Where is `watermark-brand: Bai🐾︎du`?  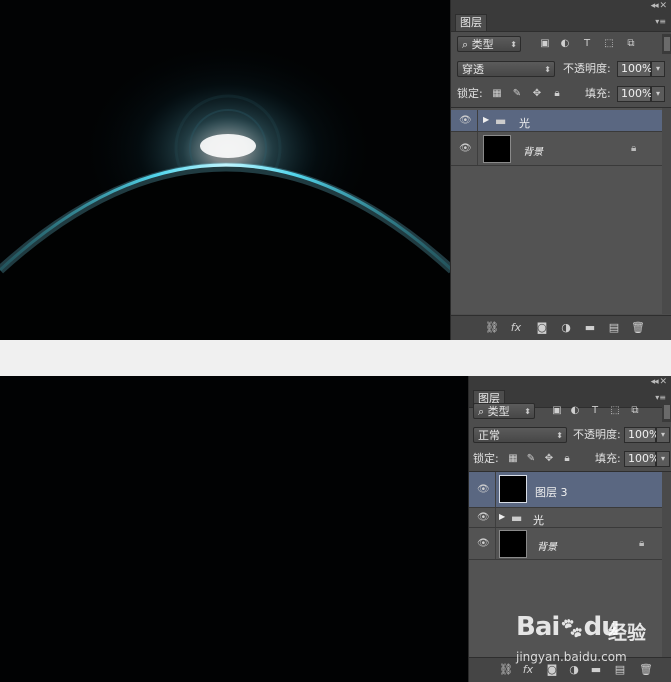
watermark-brand: Bai🐾︎du is located at coordinates (568, 627).